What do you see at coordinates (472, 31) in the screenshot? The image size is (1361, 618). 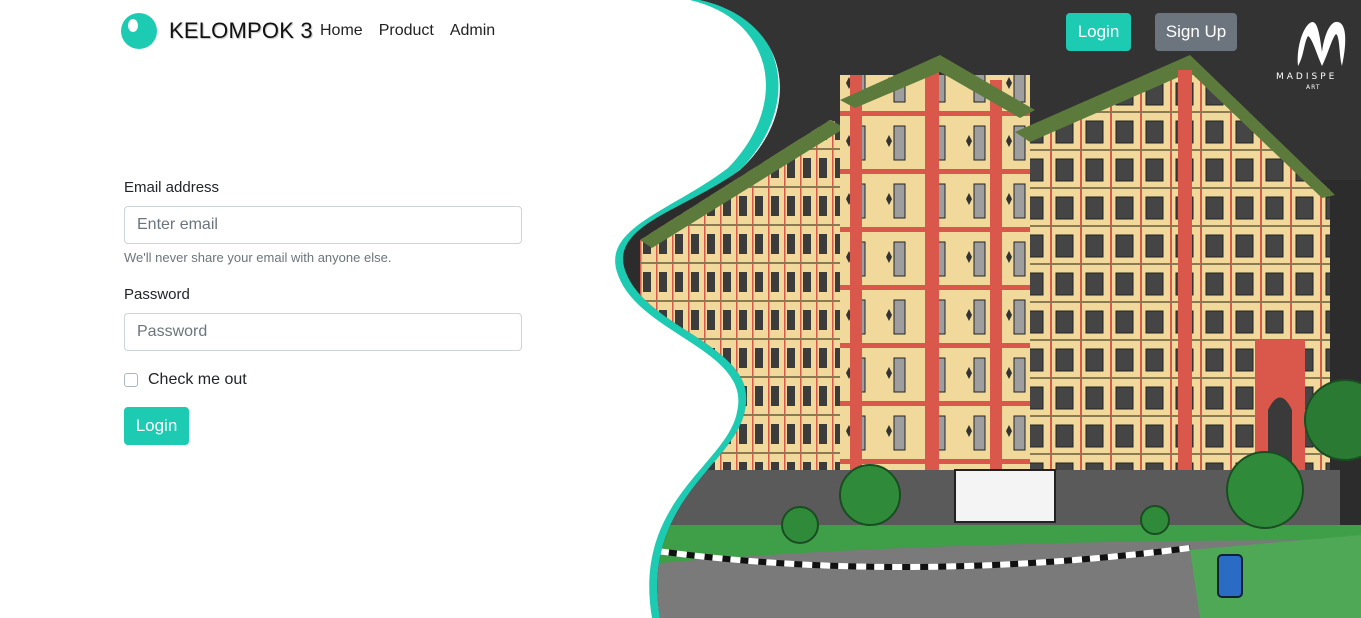 I see `nav-link-admin: Admin` at bounding box center [472, 31].